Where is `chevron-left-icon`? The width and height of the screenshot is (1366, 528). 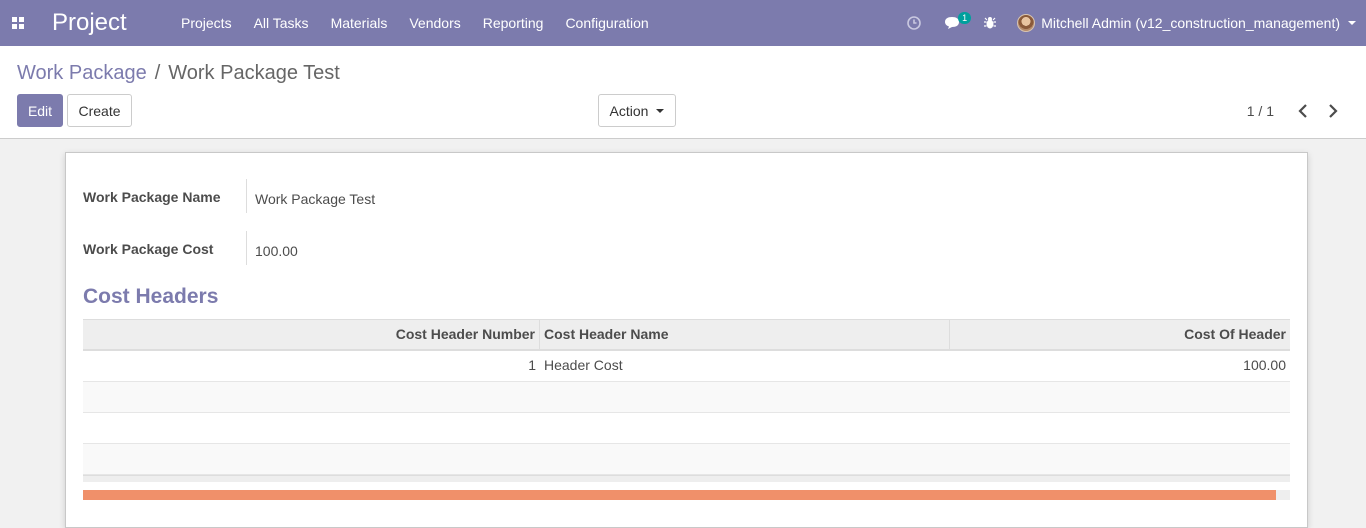 chevron-left-icon is located at coordinates (1303, 111).